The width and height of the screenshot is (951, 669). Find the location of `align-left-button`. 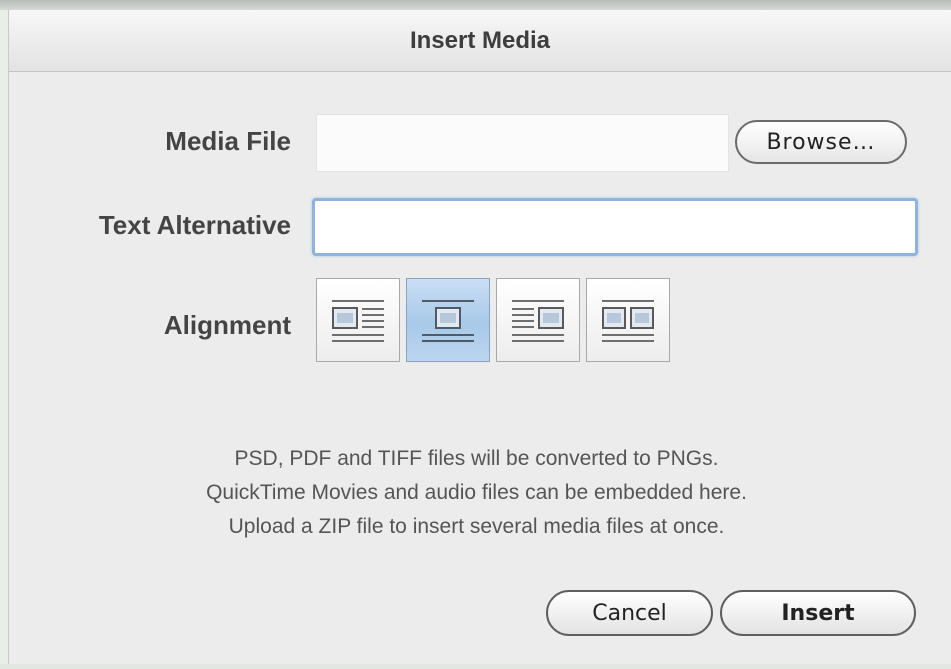

align-left-button is located at coordinates (358, 320).